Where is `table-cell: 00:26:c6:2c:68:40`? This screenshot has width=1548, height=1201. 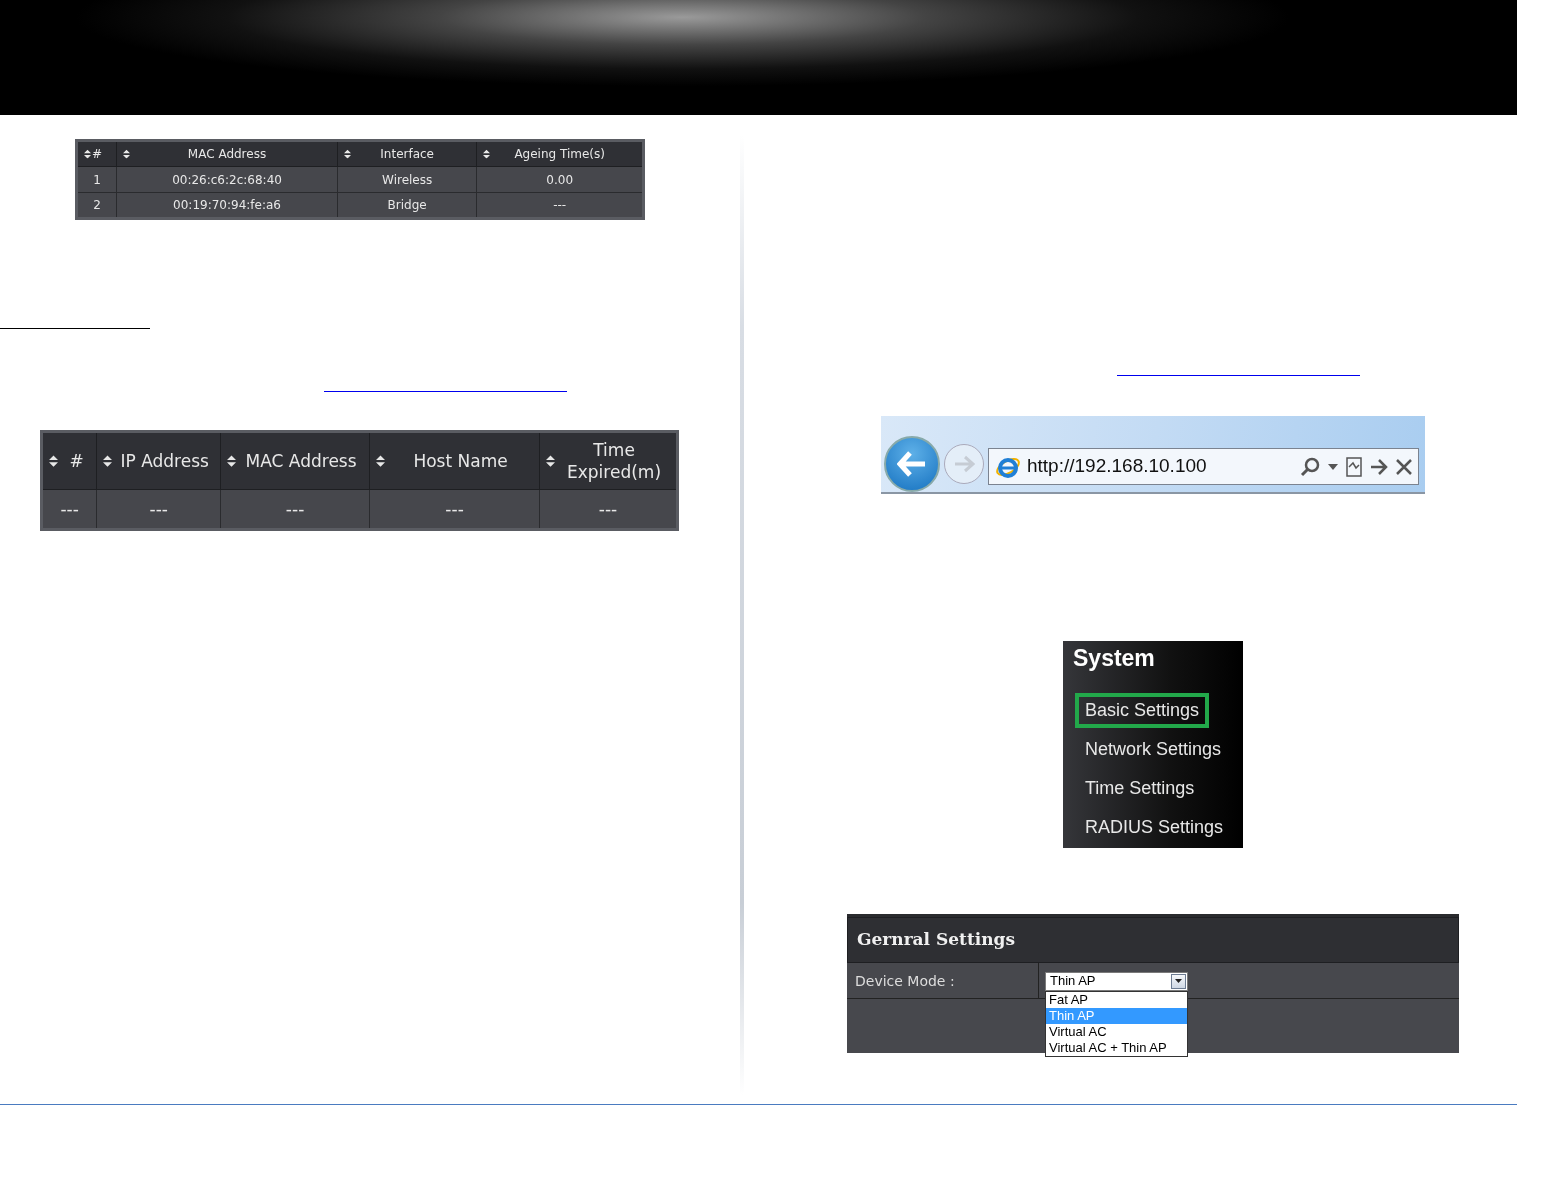 table-cell: 00:26:c6:2c:68:40 is located at coordinates (227, 179).